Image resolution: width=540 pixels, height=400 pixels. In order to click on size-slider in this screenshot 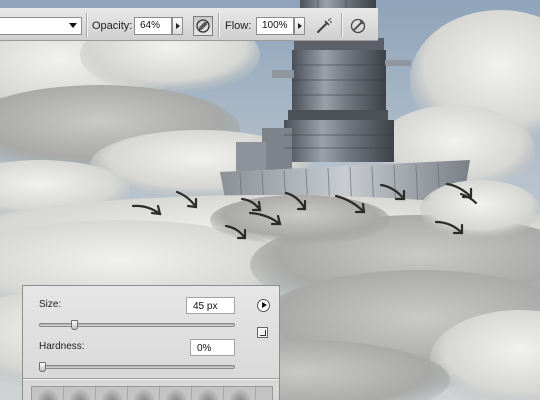, I will do `click(137, 325)`.